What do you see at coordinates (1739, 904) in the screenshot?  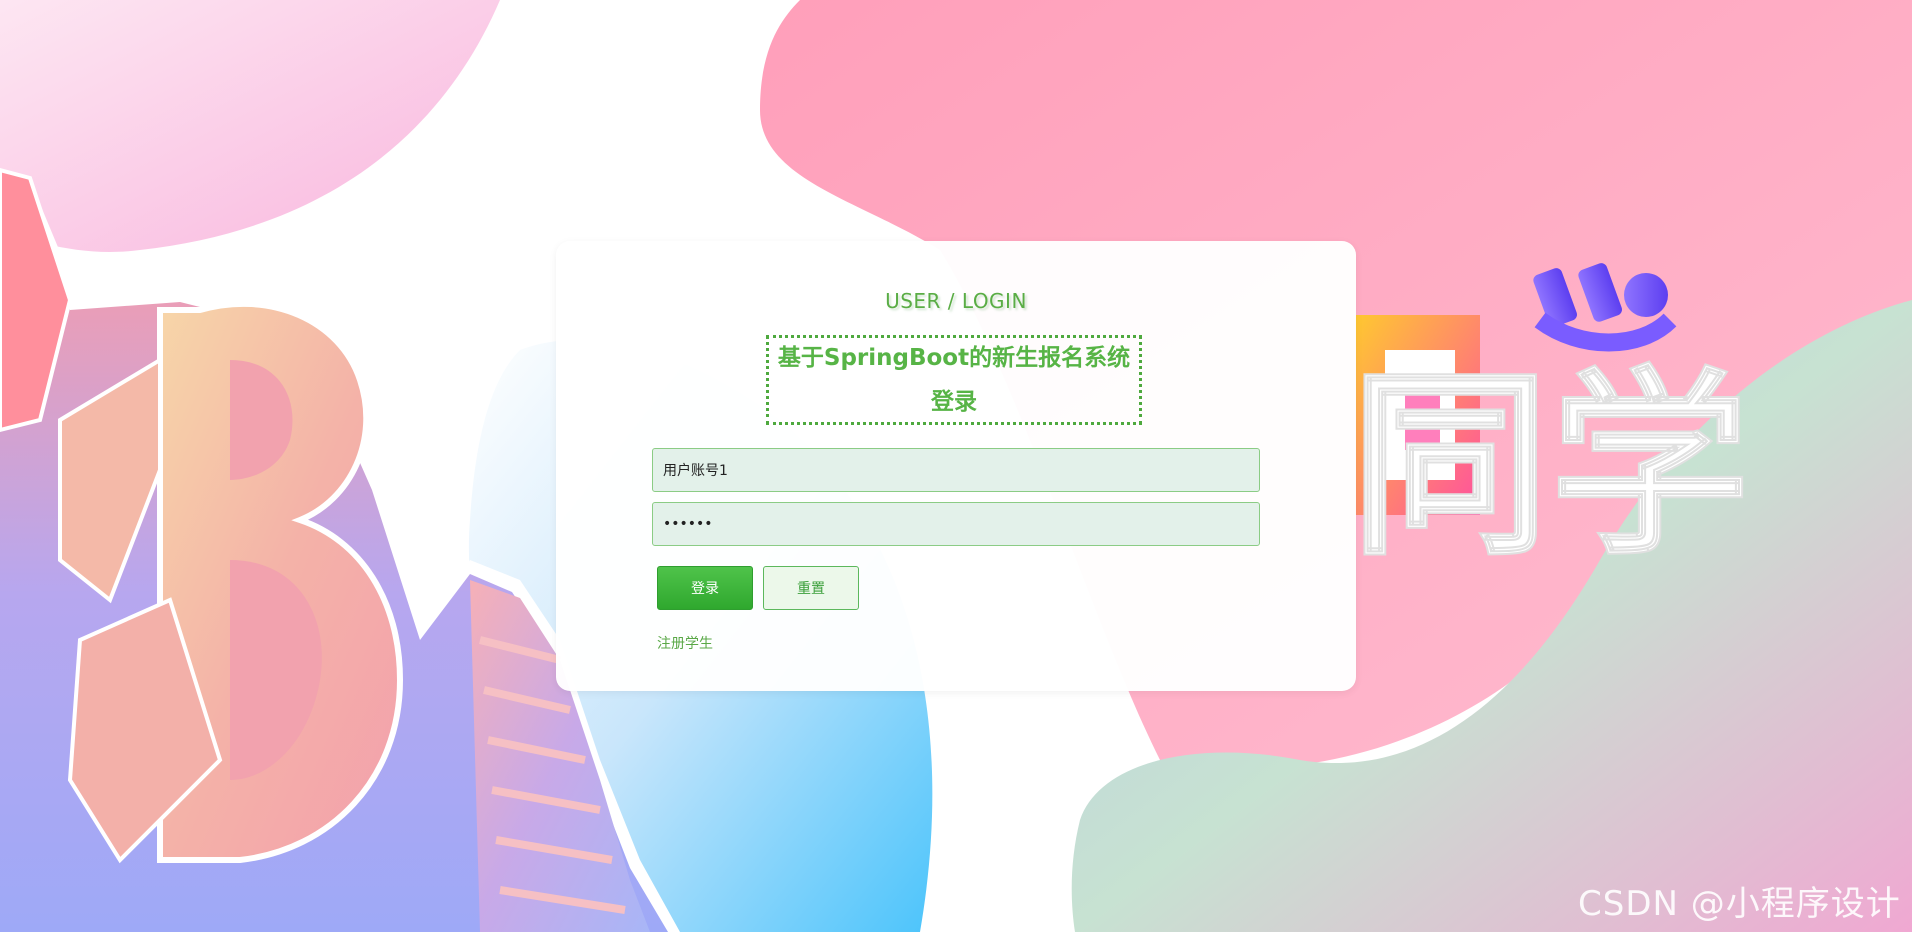 I see `csdn-watermark: CSDN @小程序设计` at bounding box center [1739, 904].